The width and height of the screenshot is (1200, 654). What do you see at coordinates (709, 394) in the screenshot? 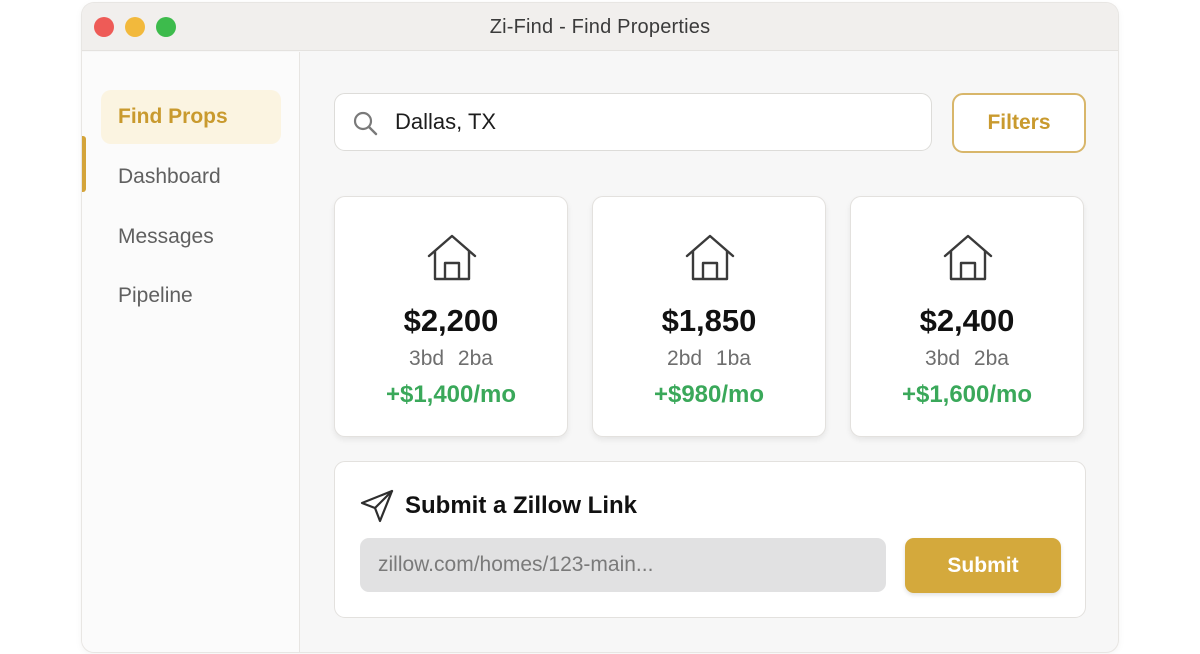
I see `listing-cashflow: +$980/mo` at bounding box center [709, 394].